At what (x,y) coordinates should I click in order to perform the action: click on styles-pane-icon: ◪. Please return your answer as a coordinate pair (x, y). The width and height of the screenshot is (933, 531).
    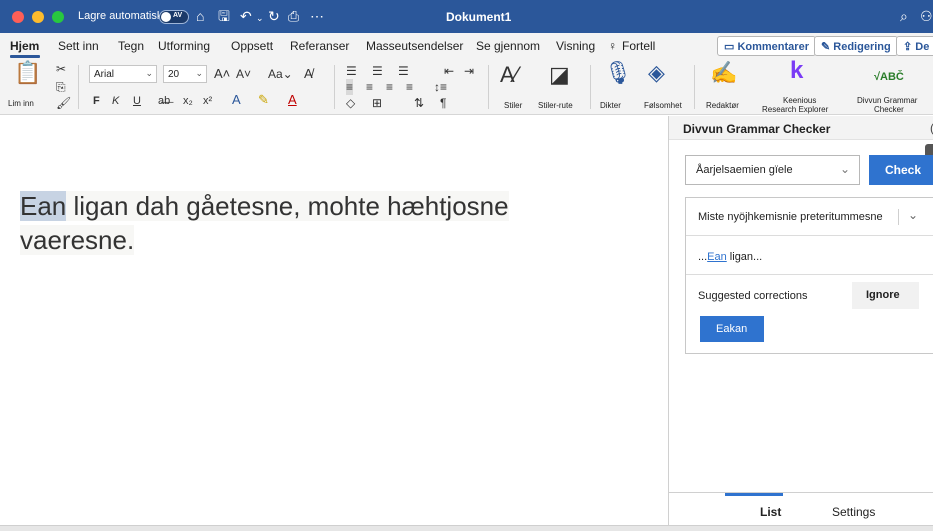
    Looking at the image, I should click on (559, 75).